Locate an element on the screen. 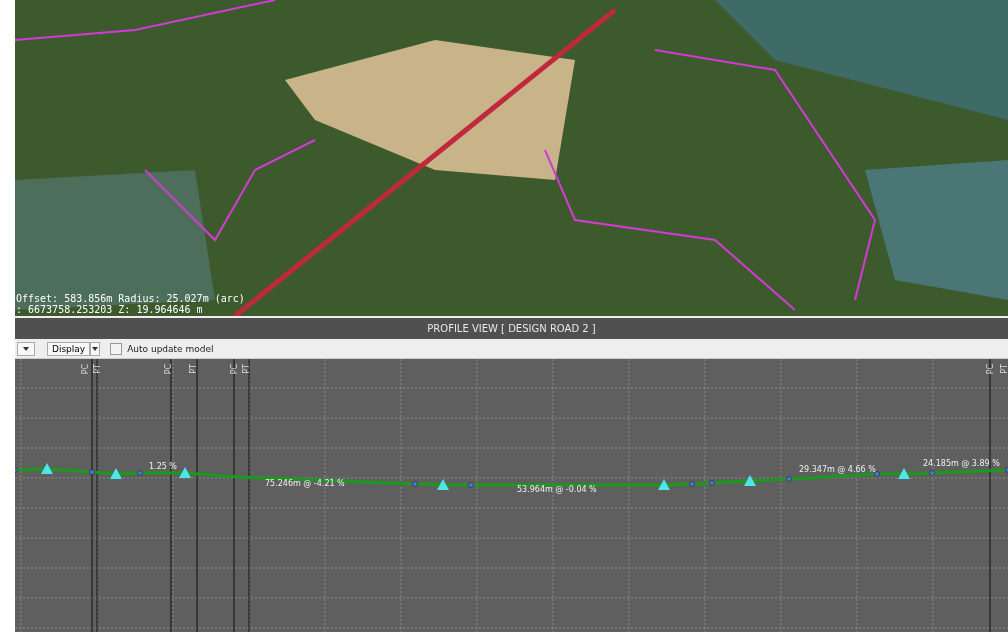  grade-label: 53.964m @ -0.04 % is located at coordinates (557, 489).